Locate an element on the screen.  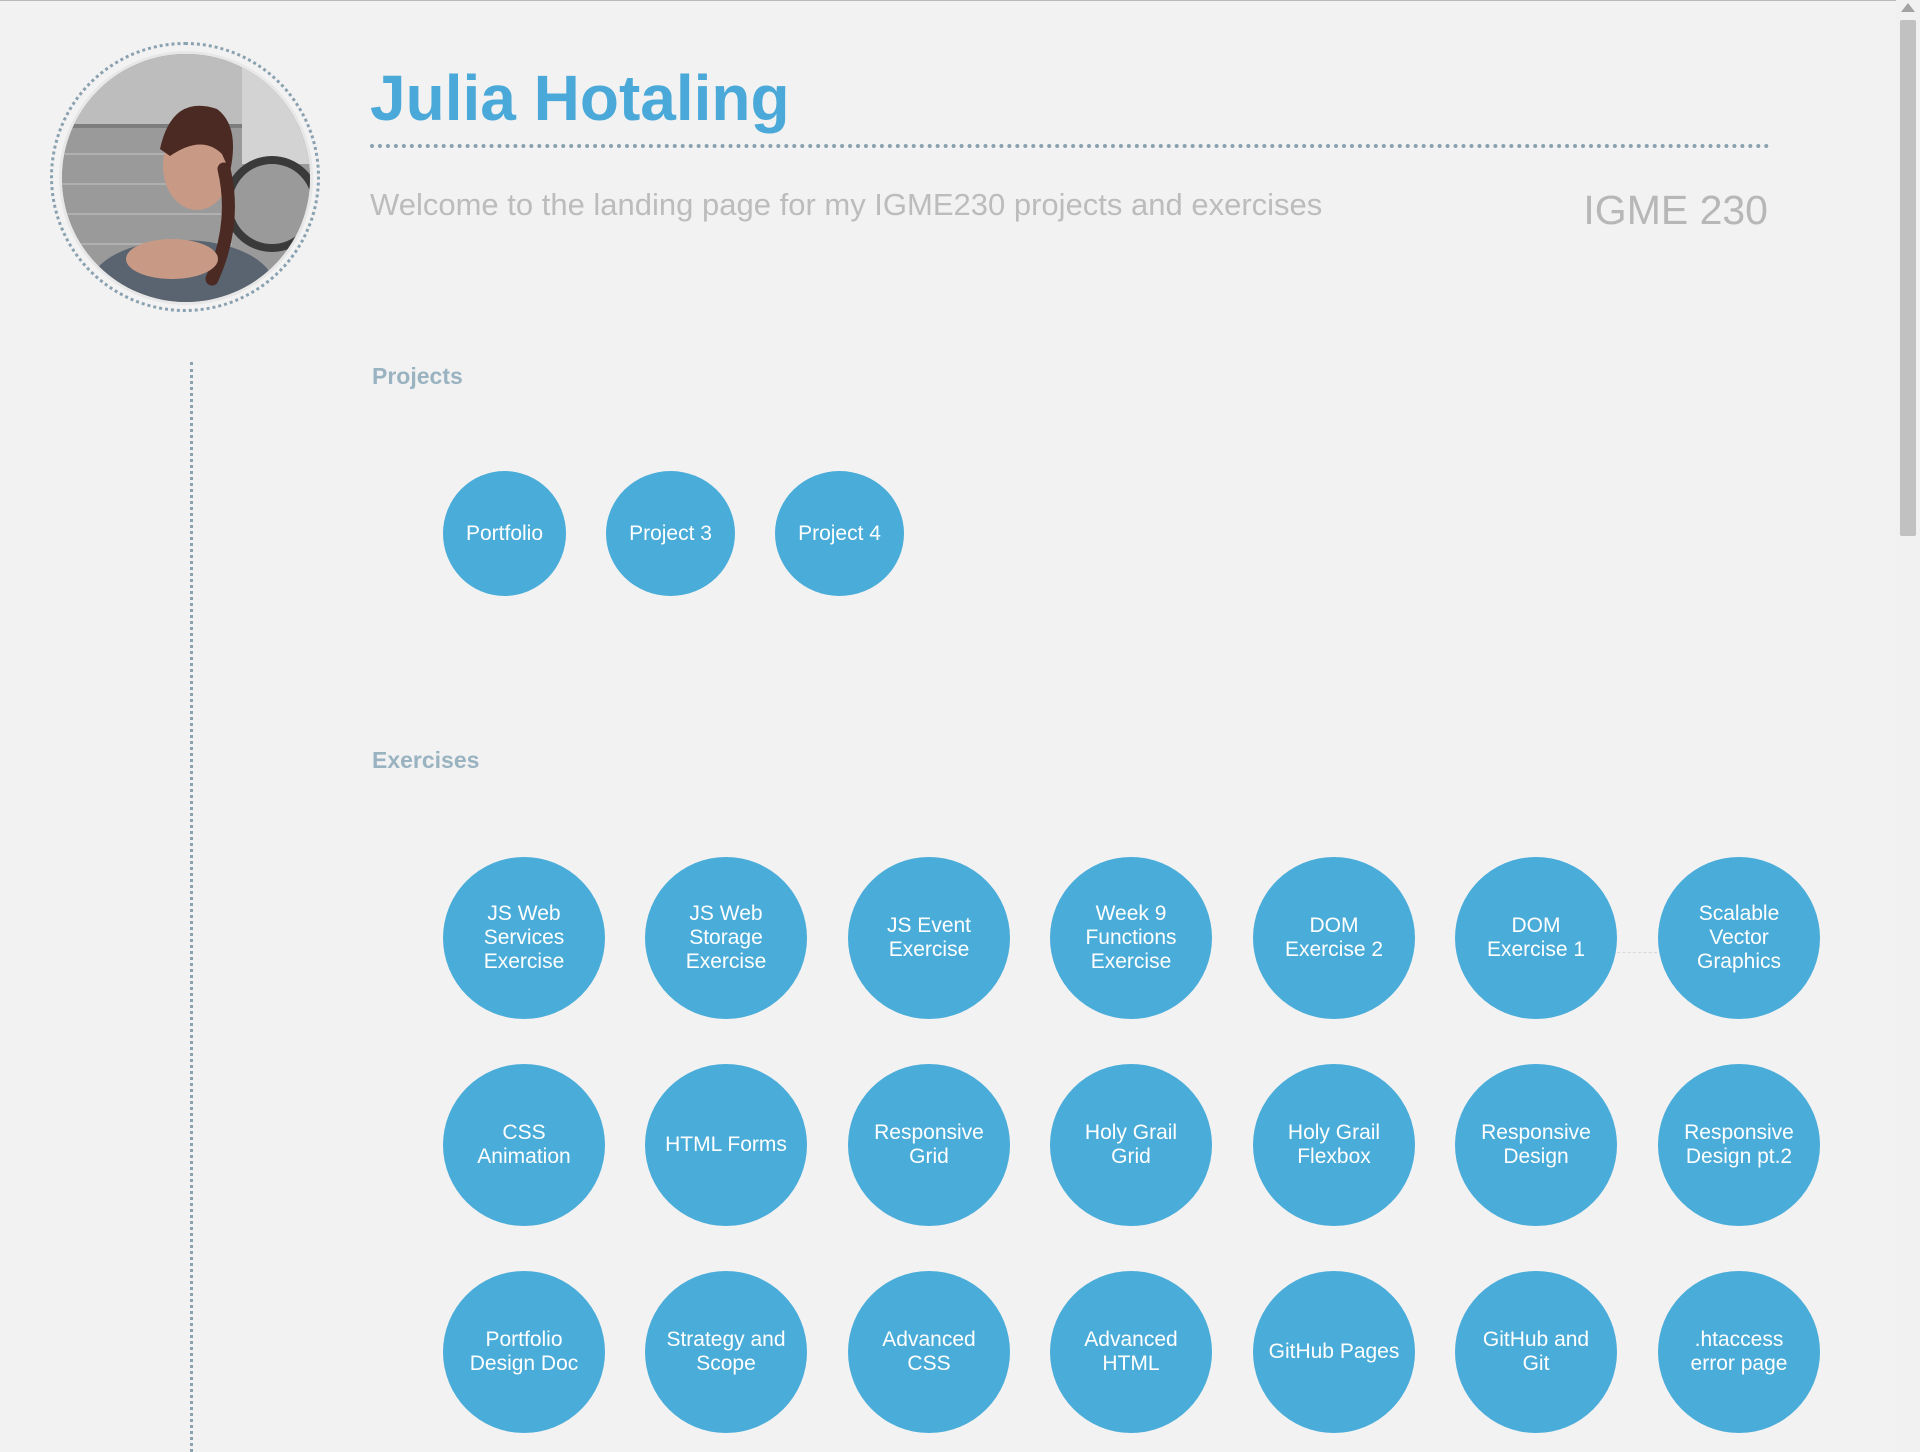
scrollbar-thumb is located at coordinates (1908, 278).